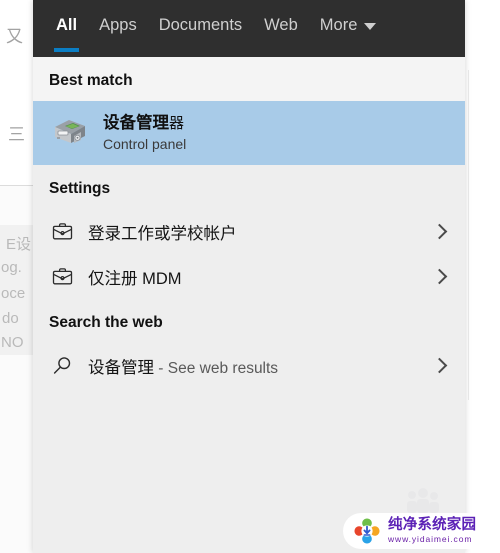 The height and width of the screenshot is (553, 500). I want to click on background-left-strip: 又 三 E设 og. oce do NO, so click(17, 276).